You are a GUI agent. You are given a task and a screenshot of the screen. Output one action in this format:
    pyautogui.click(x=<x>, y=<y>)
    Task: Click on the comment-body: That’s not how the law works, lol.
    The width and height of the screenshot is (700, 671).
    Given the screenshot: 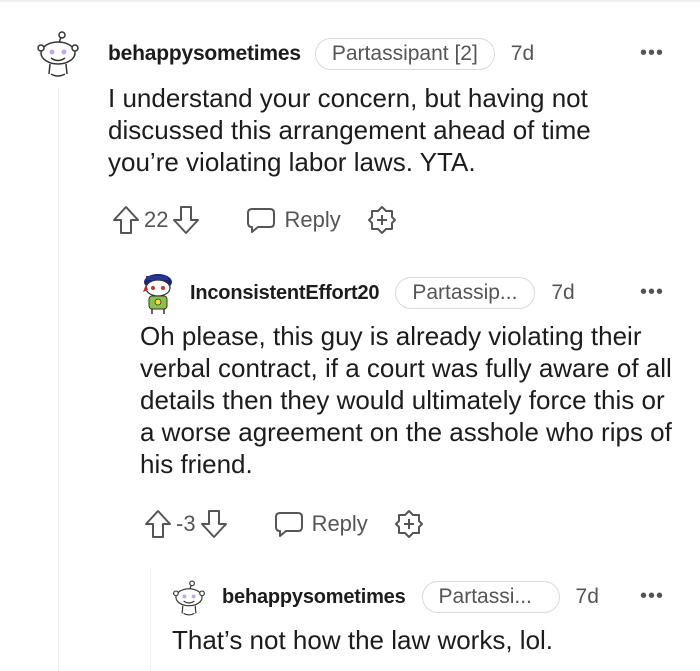 What is the action you would take?
    pyautogui.click(x=363, y=640)
    